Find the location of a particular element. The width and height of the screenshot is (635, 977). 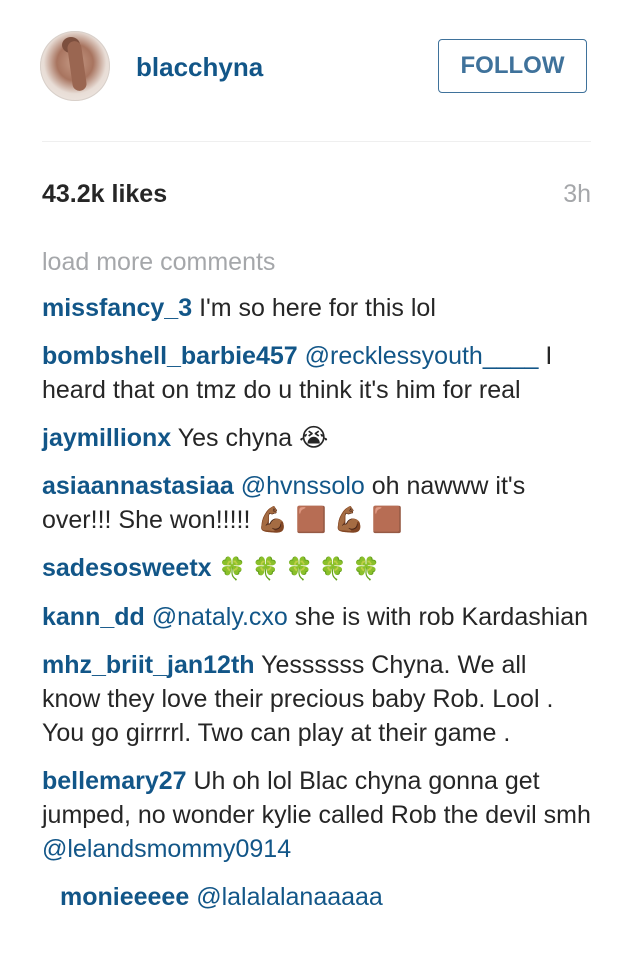

follow-button: FOLLOW is located at coordinates (512, 66).